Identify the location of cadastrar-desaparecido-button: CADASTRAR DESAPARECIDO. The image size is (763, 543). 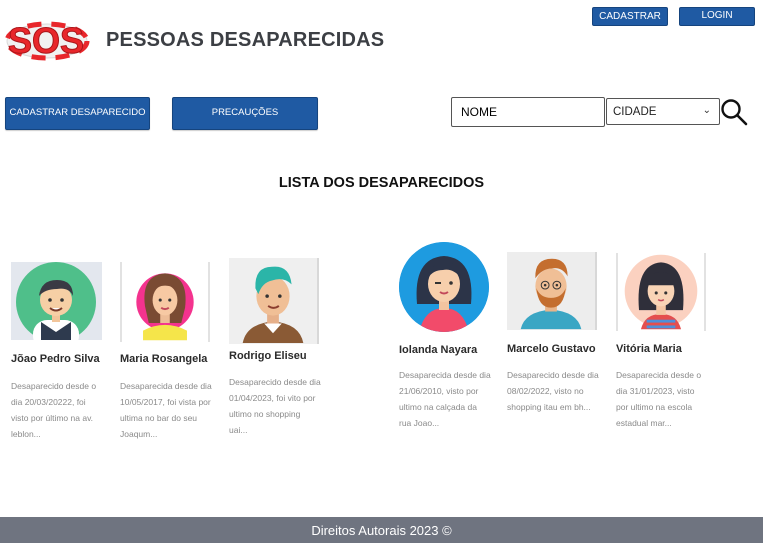
(77, 113).